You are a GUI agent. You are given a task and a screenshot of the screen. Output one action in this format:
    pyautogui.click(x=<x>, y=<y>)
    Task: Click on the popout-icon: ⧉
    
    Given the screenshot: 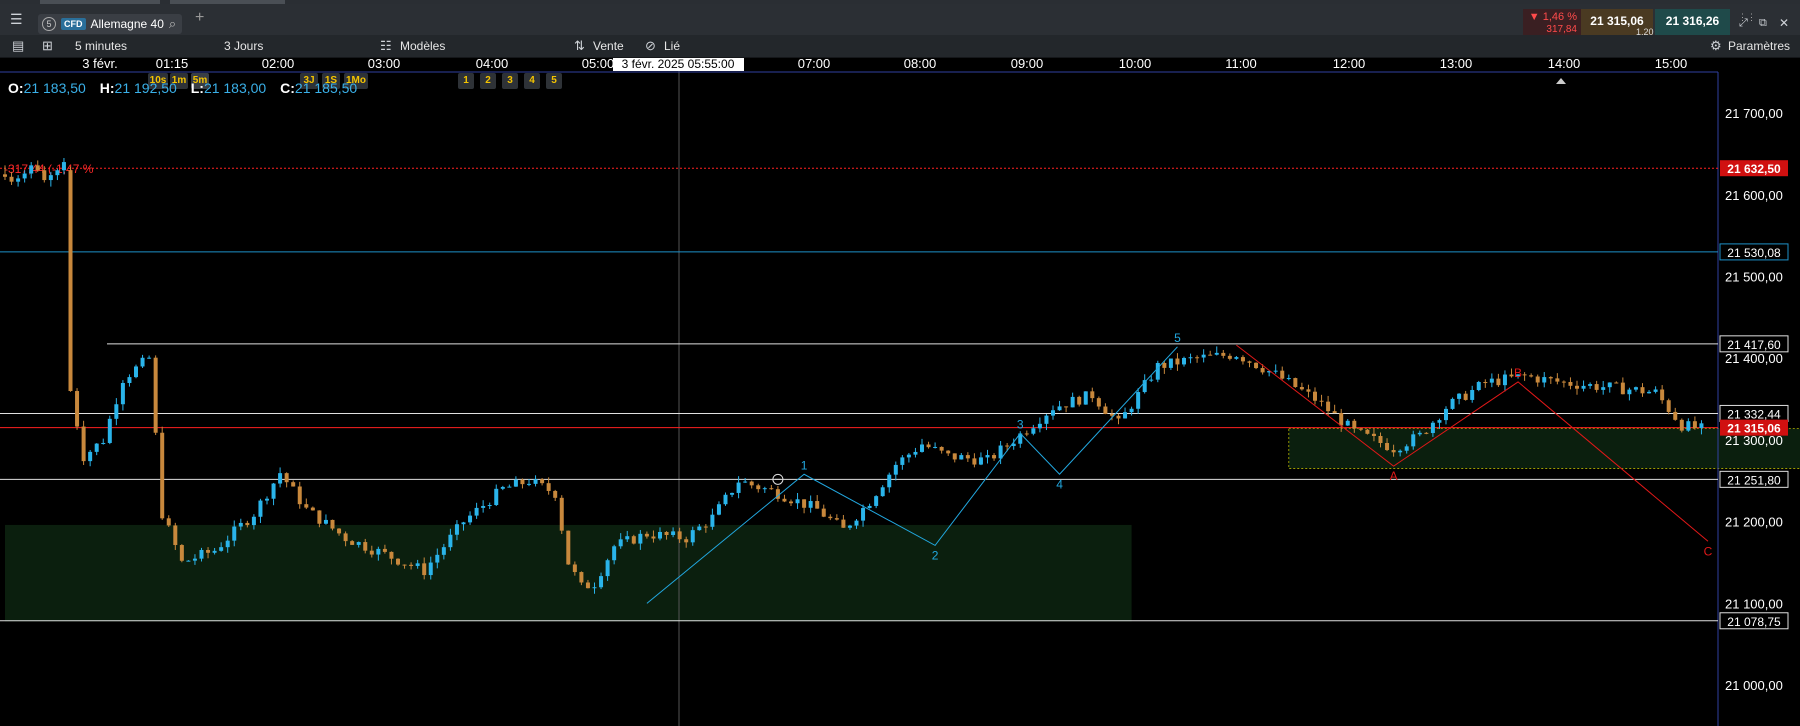 What is the action you would take?
    pyautogui.click(x=1763, y=23)
    